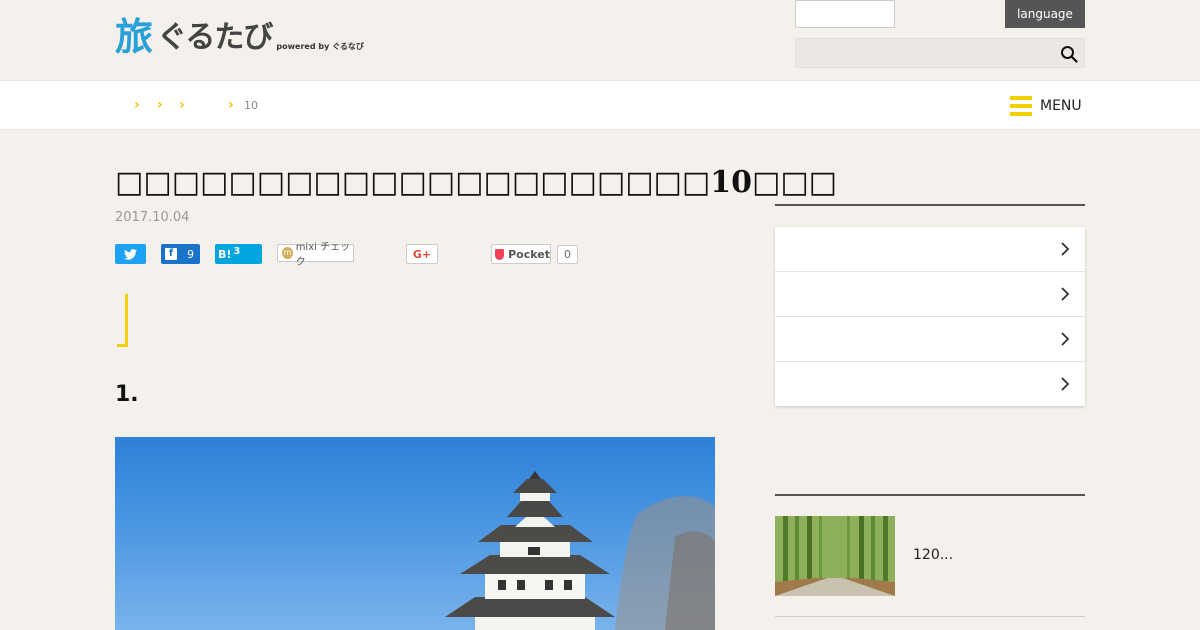 This screenshot has width=1200, height=630. Describe the element at coordinates (215, 37) in the screenshot. I see `logo-text: ぐるたび` at that location.